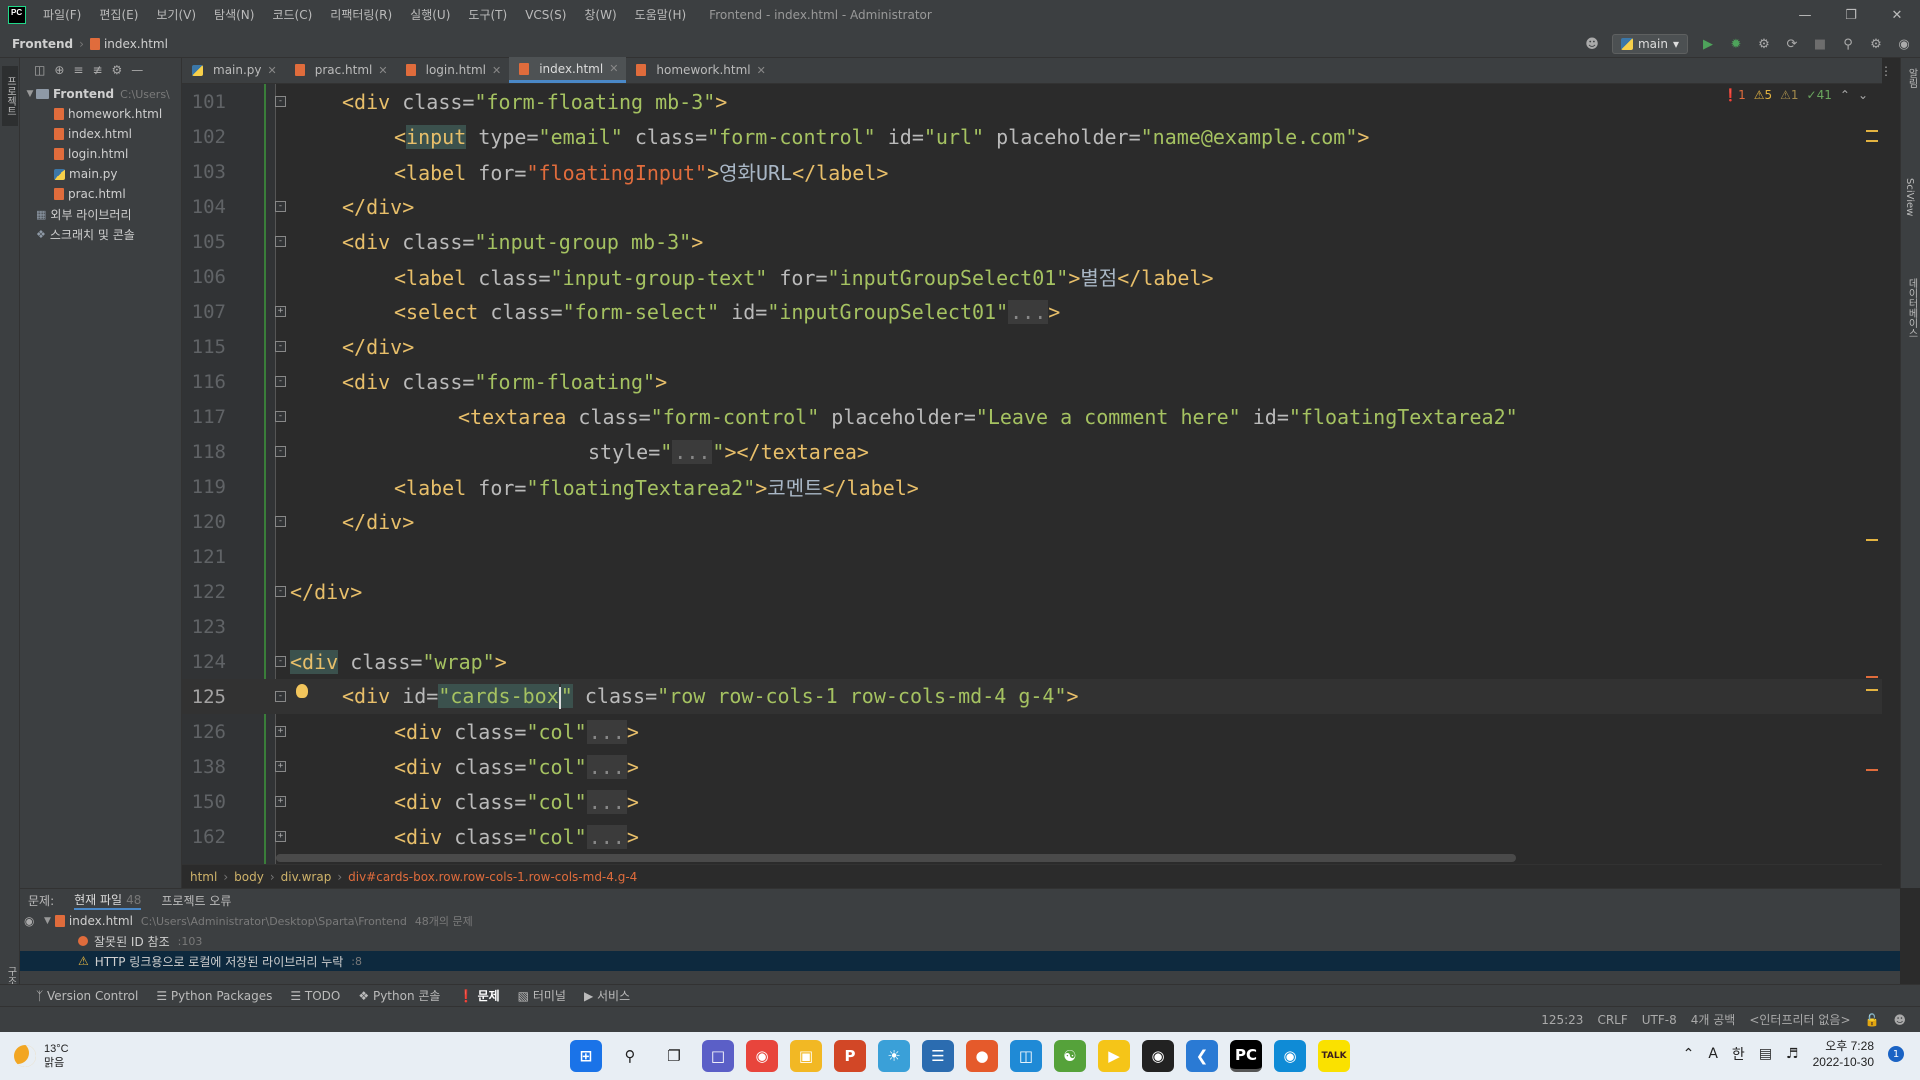  Describe the element at coordinates (1851, 15) in the screenshot. I see `restore-icon: ❐` at that location.